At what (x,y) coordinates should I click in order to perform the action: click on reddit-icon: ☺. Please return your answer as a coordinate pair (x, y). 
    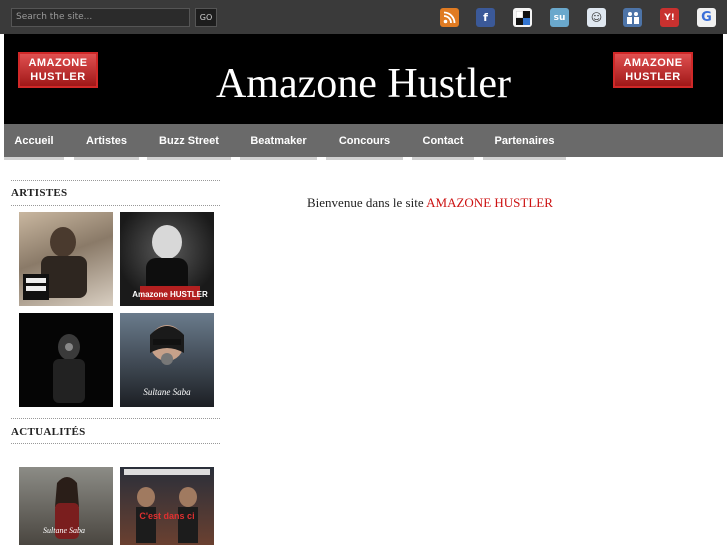
    Looking at the image, I should click on (596, 17).